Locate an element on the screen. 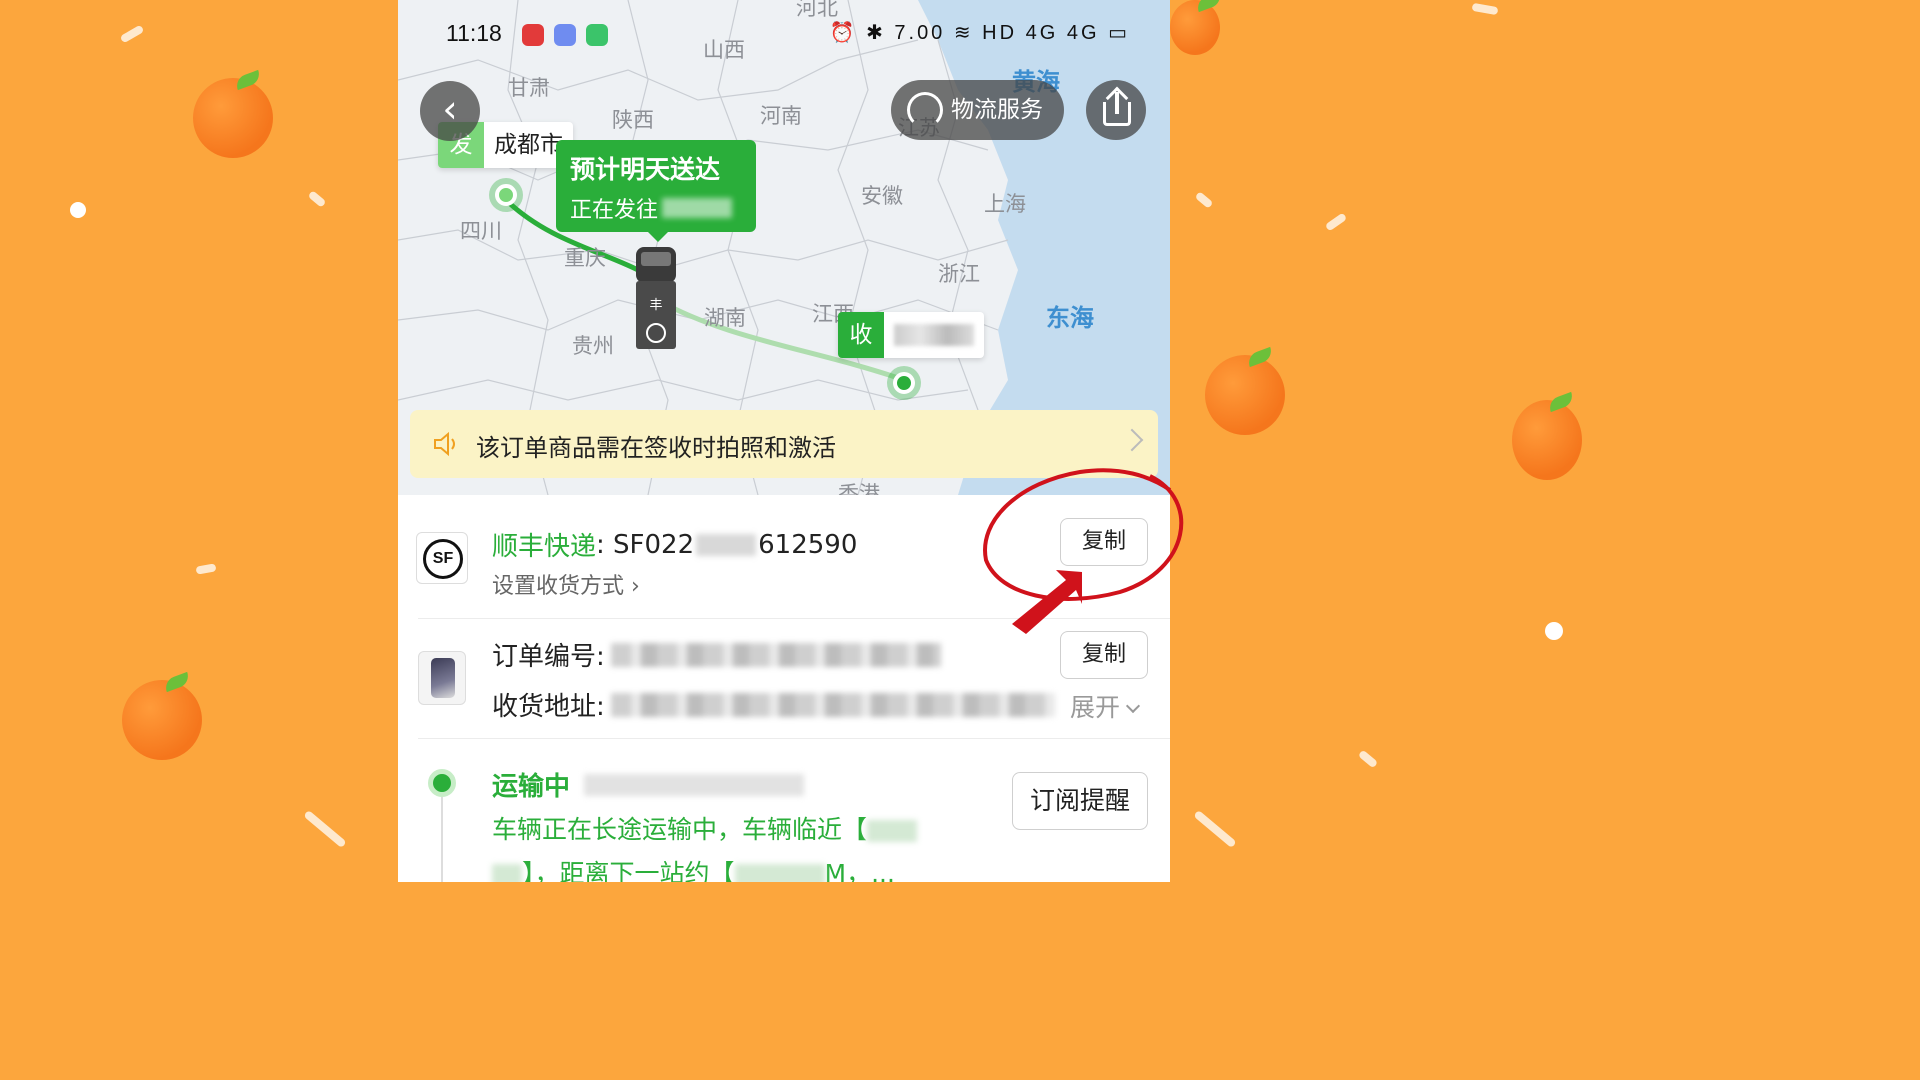  map-province-label: 上海 is located at coordinates (1005, 204).